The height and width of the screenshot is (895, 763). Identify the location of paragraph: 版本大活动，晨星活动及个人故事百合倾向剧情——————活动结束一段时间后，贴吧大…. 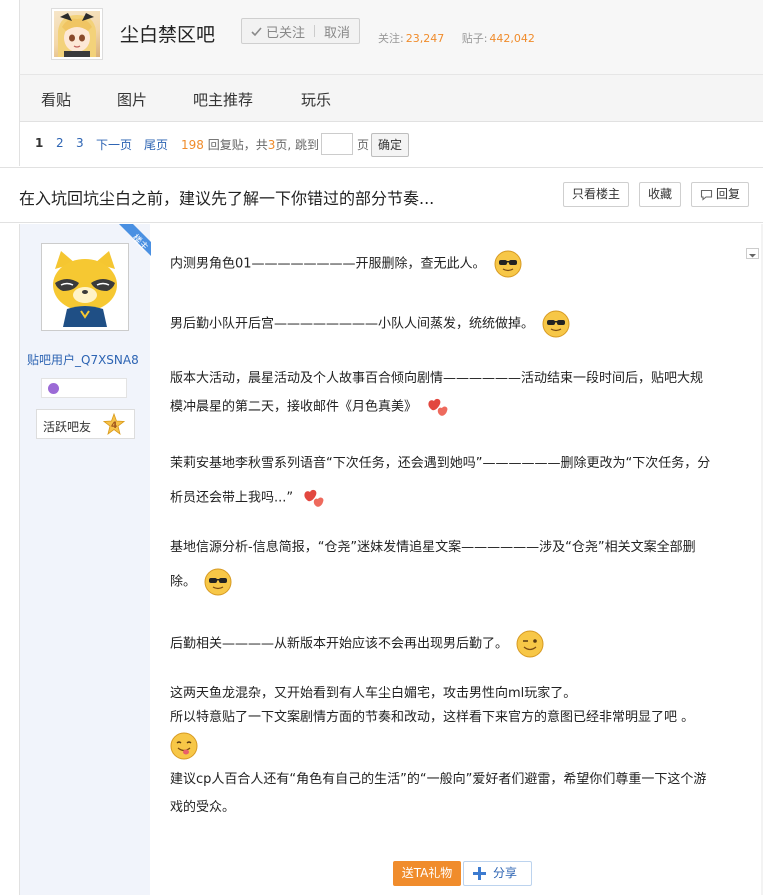
(455, 393).